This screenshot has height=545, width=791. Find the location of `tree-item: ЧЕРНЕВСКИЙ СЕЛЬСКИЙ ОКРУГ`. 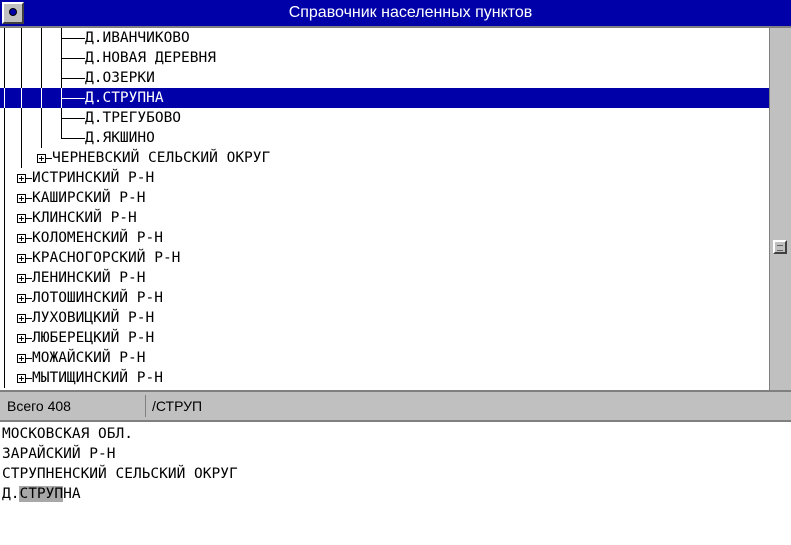

tree-item: ЧЕРНЕВСКИЙ СЕЛЬСКИЙ ОКРУГ is located at coordinates (384, 158).